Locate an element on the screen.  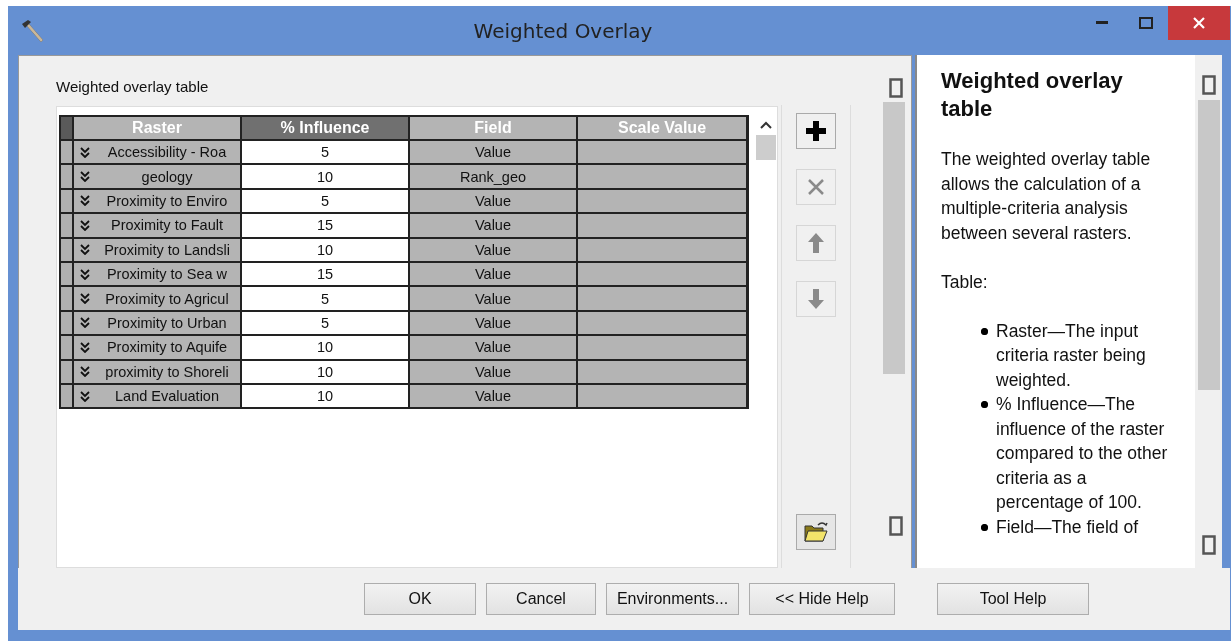
help-title: Weighted overlay table is located at coordinates (1032, 95).